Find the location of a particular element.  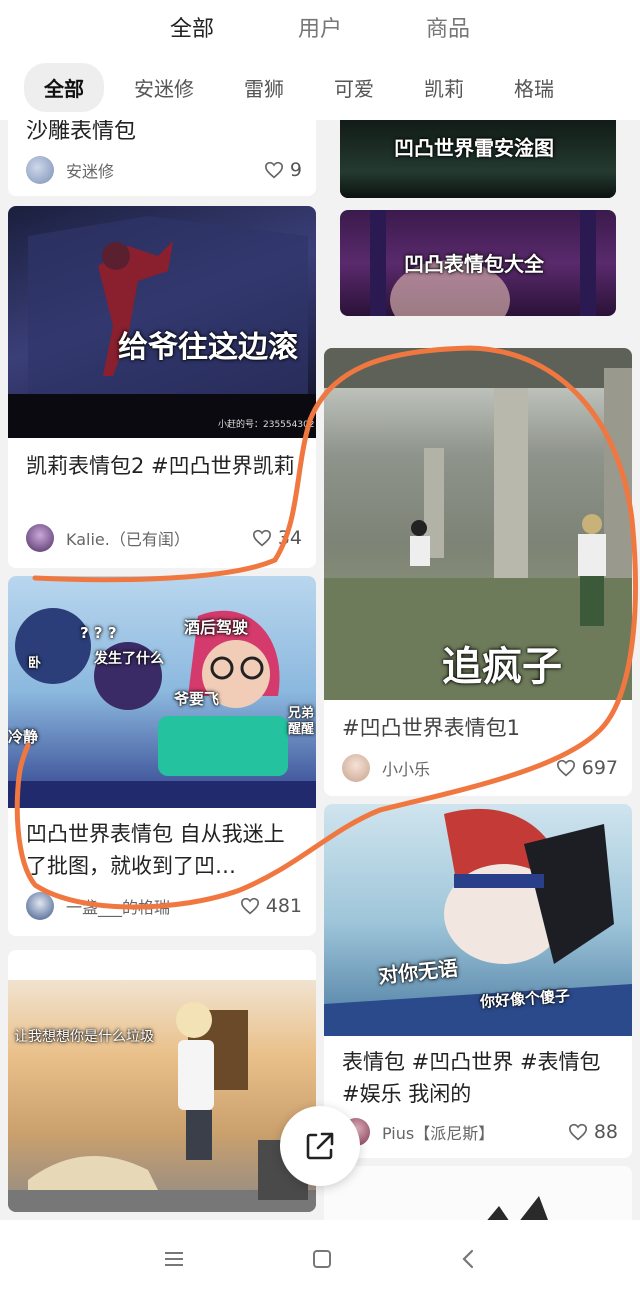

card-image: 追疯子 is located at coordinates (478, 524).